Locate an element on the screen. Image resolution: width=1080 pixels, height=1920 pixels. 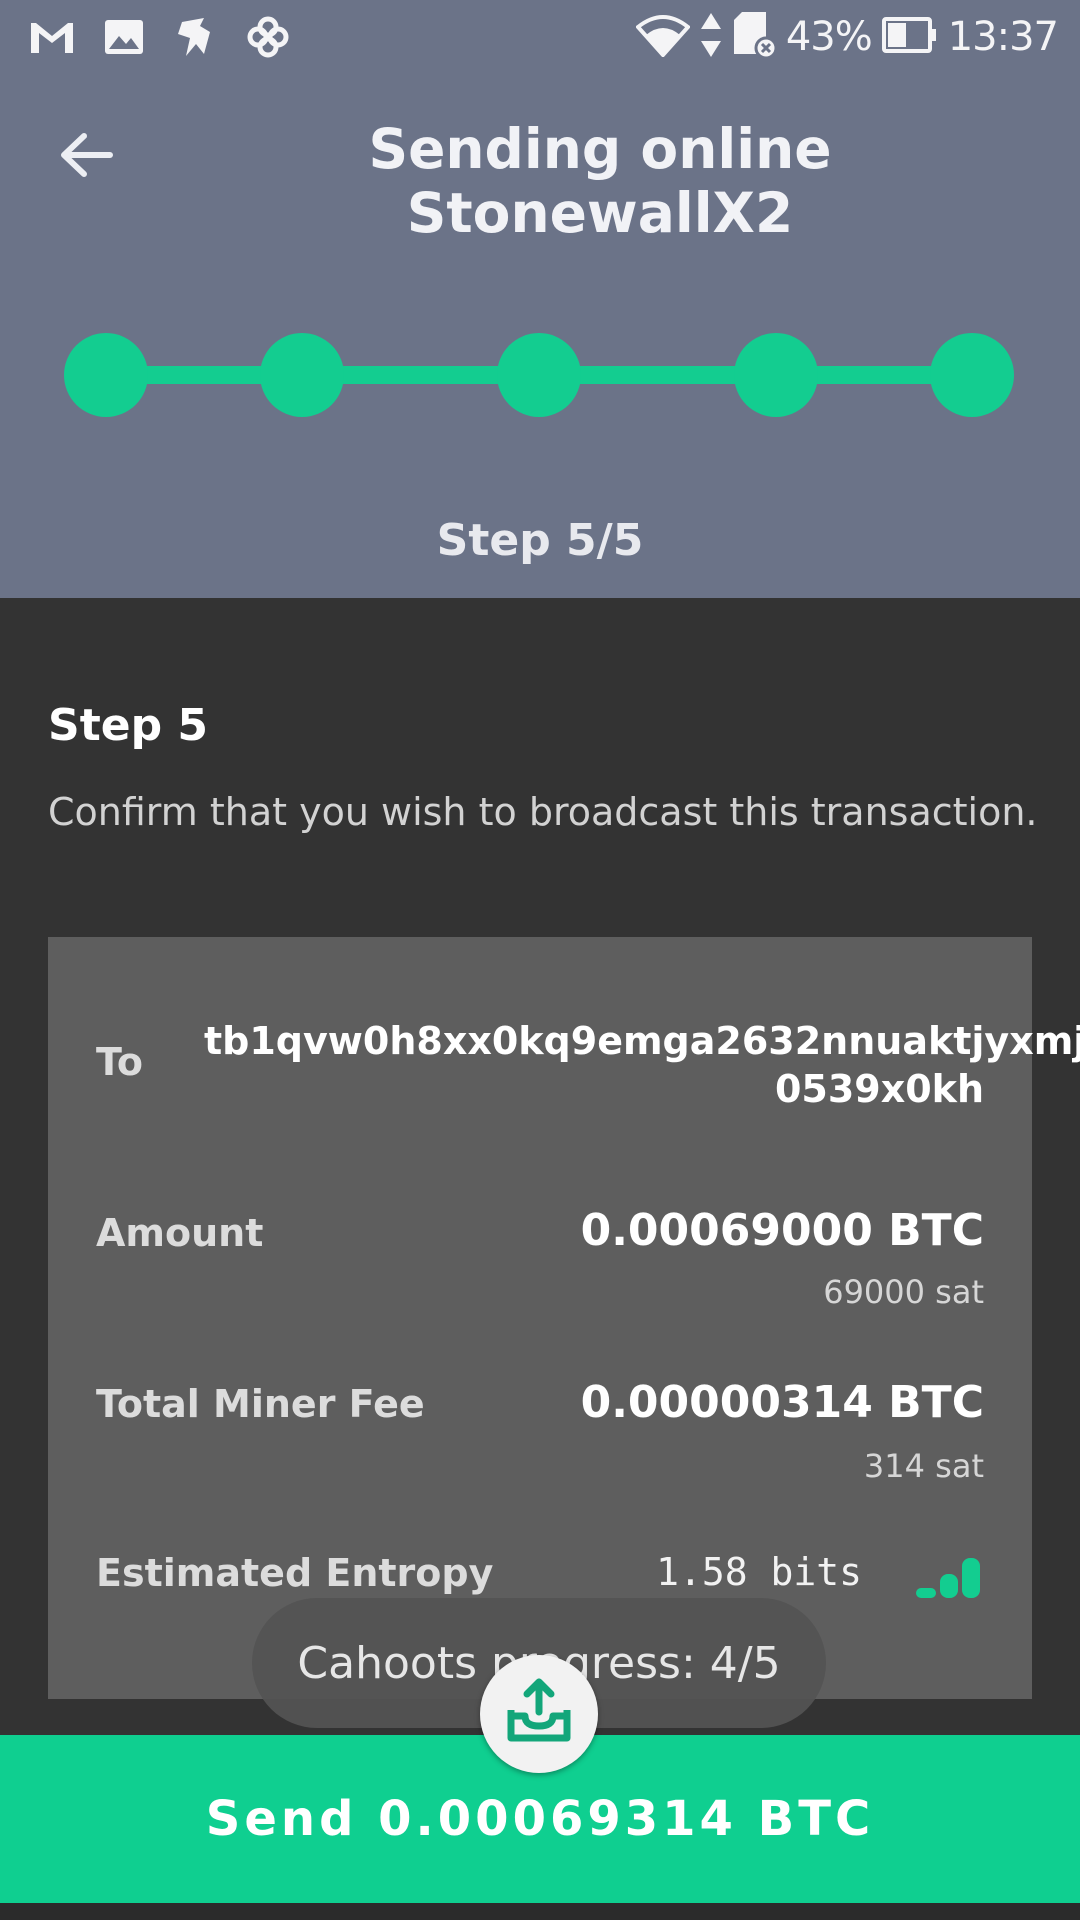
page-title: Sending online StonewallX2 is located at coordinates (600, 181).